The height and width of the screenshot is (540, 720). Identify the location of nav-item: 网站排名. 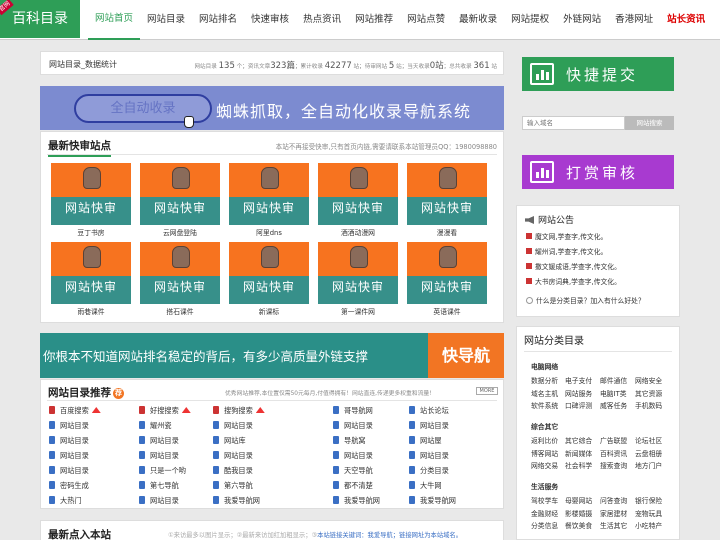
(218, 20).